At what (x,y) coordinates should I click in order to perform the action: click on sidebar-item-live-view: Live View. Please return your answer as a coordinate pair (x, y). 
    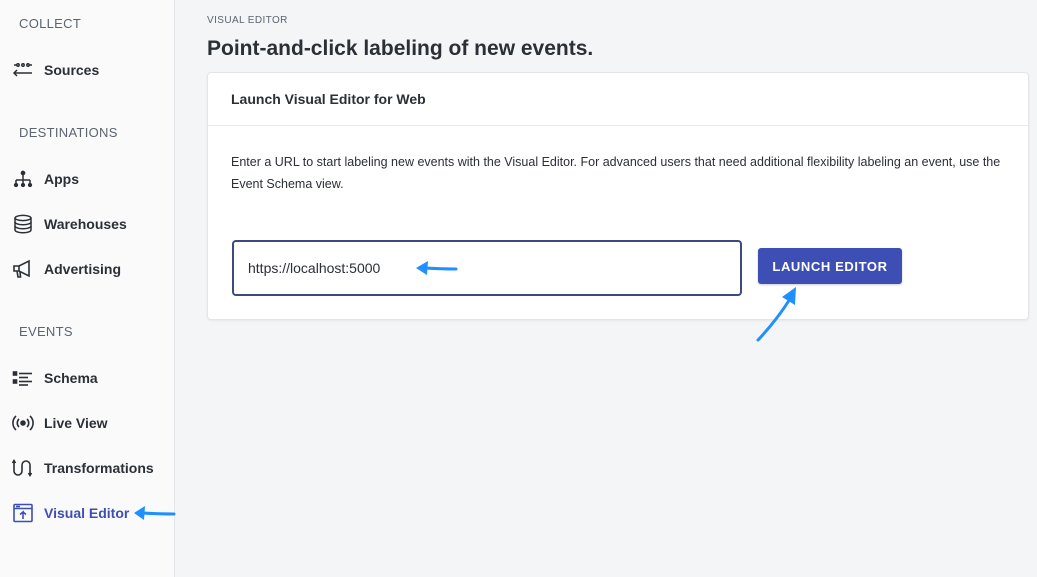
    Looking at the image, I should click on (87, 423).